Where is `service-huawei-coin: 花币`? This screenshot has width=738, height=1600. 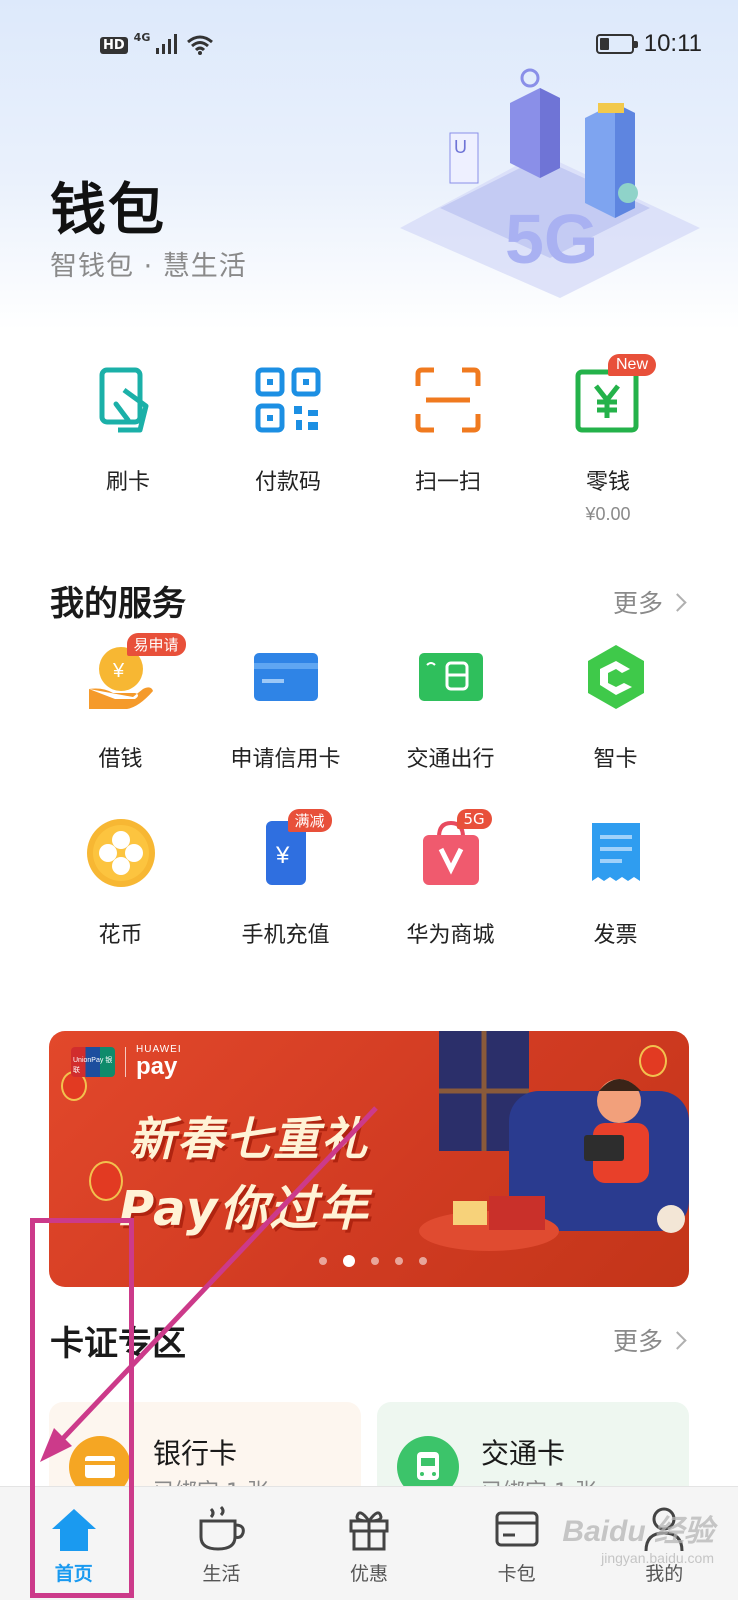 service-huawei-coin: 花币 is located at coordinates (120, 881).